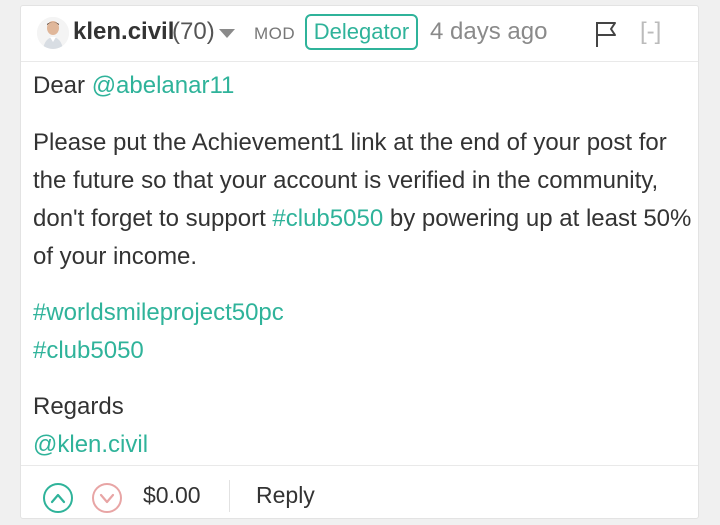 This screenshot has height=525, width=720. I want to click on payout-amount: $0.00, so click(172, 495).